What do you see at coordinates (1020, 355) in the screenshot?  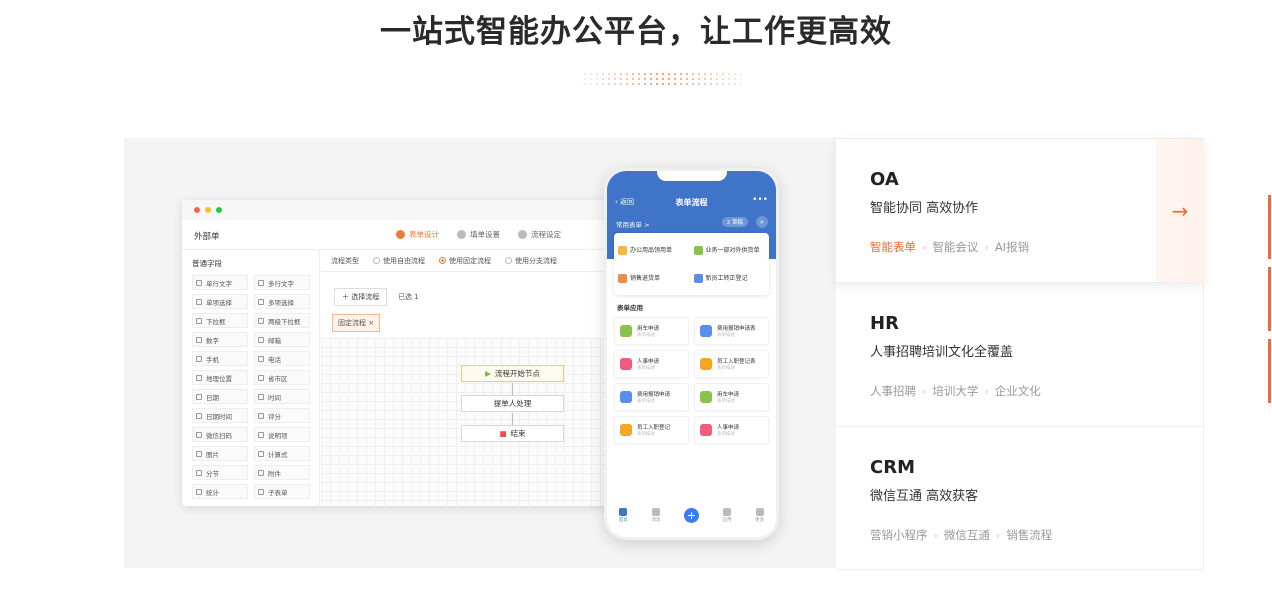 I see `product-item-hr: HR 人事招聘培训文化全覆盖 人事招聘 › 培训大学 › 企业文化` at bounding box center [1020, 355].